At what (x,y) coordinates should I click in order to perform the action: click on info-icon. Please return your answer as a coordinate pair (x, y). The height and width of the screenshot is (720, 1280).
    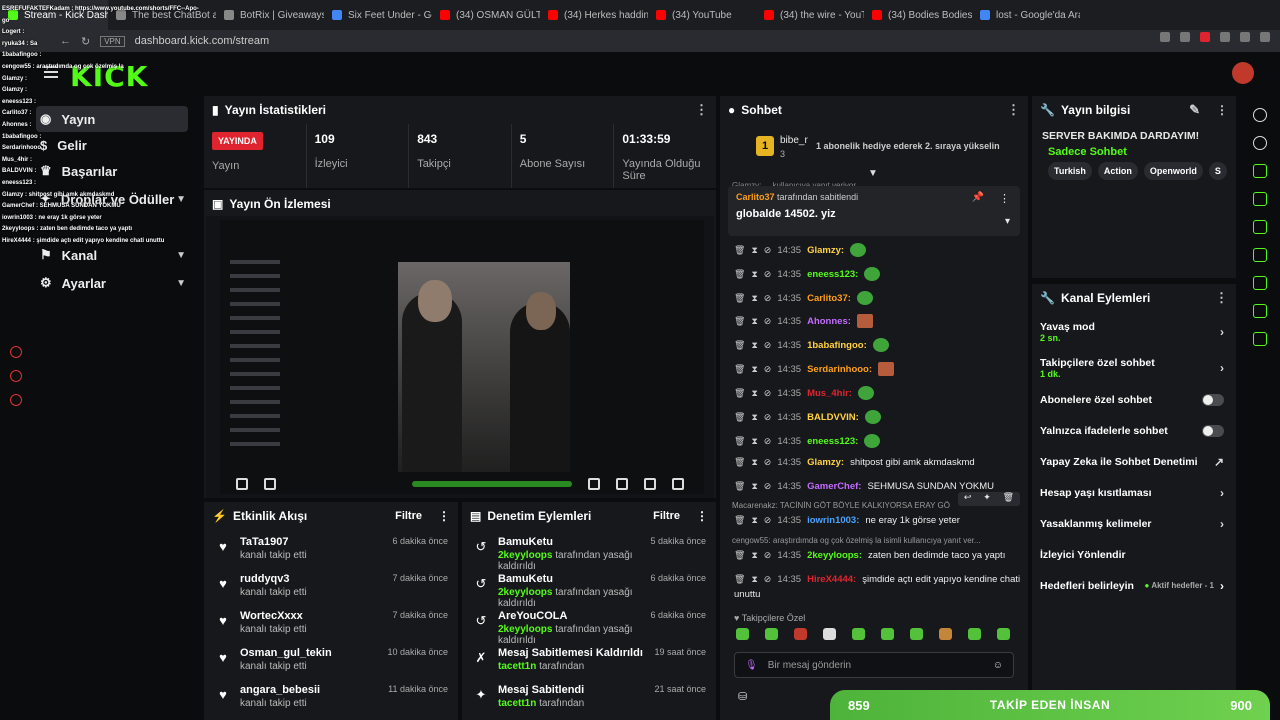
    Looking at the image, I should click on (1260, 115).